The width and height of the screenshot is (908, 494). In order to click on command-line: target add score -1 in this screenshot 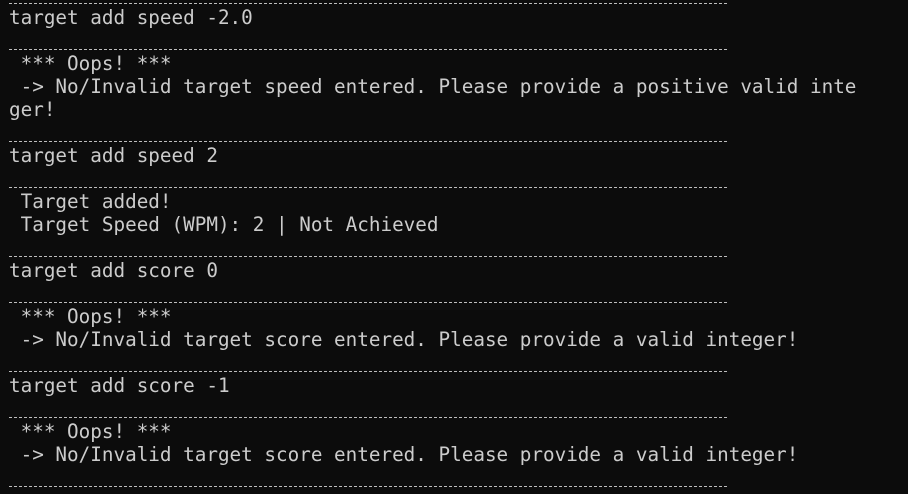, I will do `click(119, 385)`.